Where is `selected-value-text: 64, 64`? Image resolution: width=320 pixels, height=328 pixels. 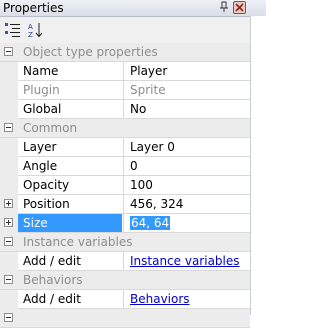 selected-value-text: 64, 64 is located at coordinates (150, 223).